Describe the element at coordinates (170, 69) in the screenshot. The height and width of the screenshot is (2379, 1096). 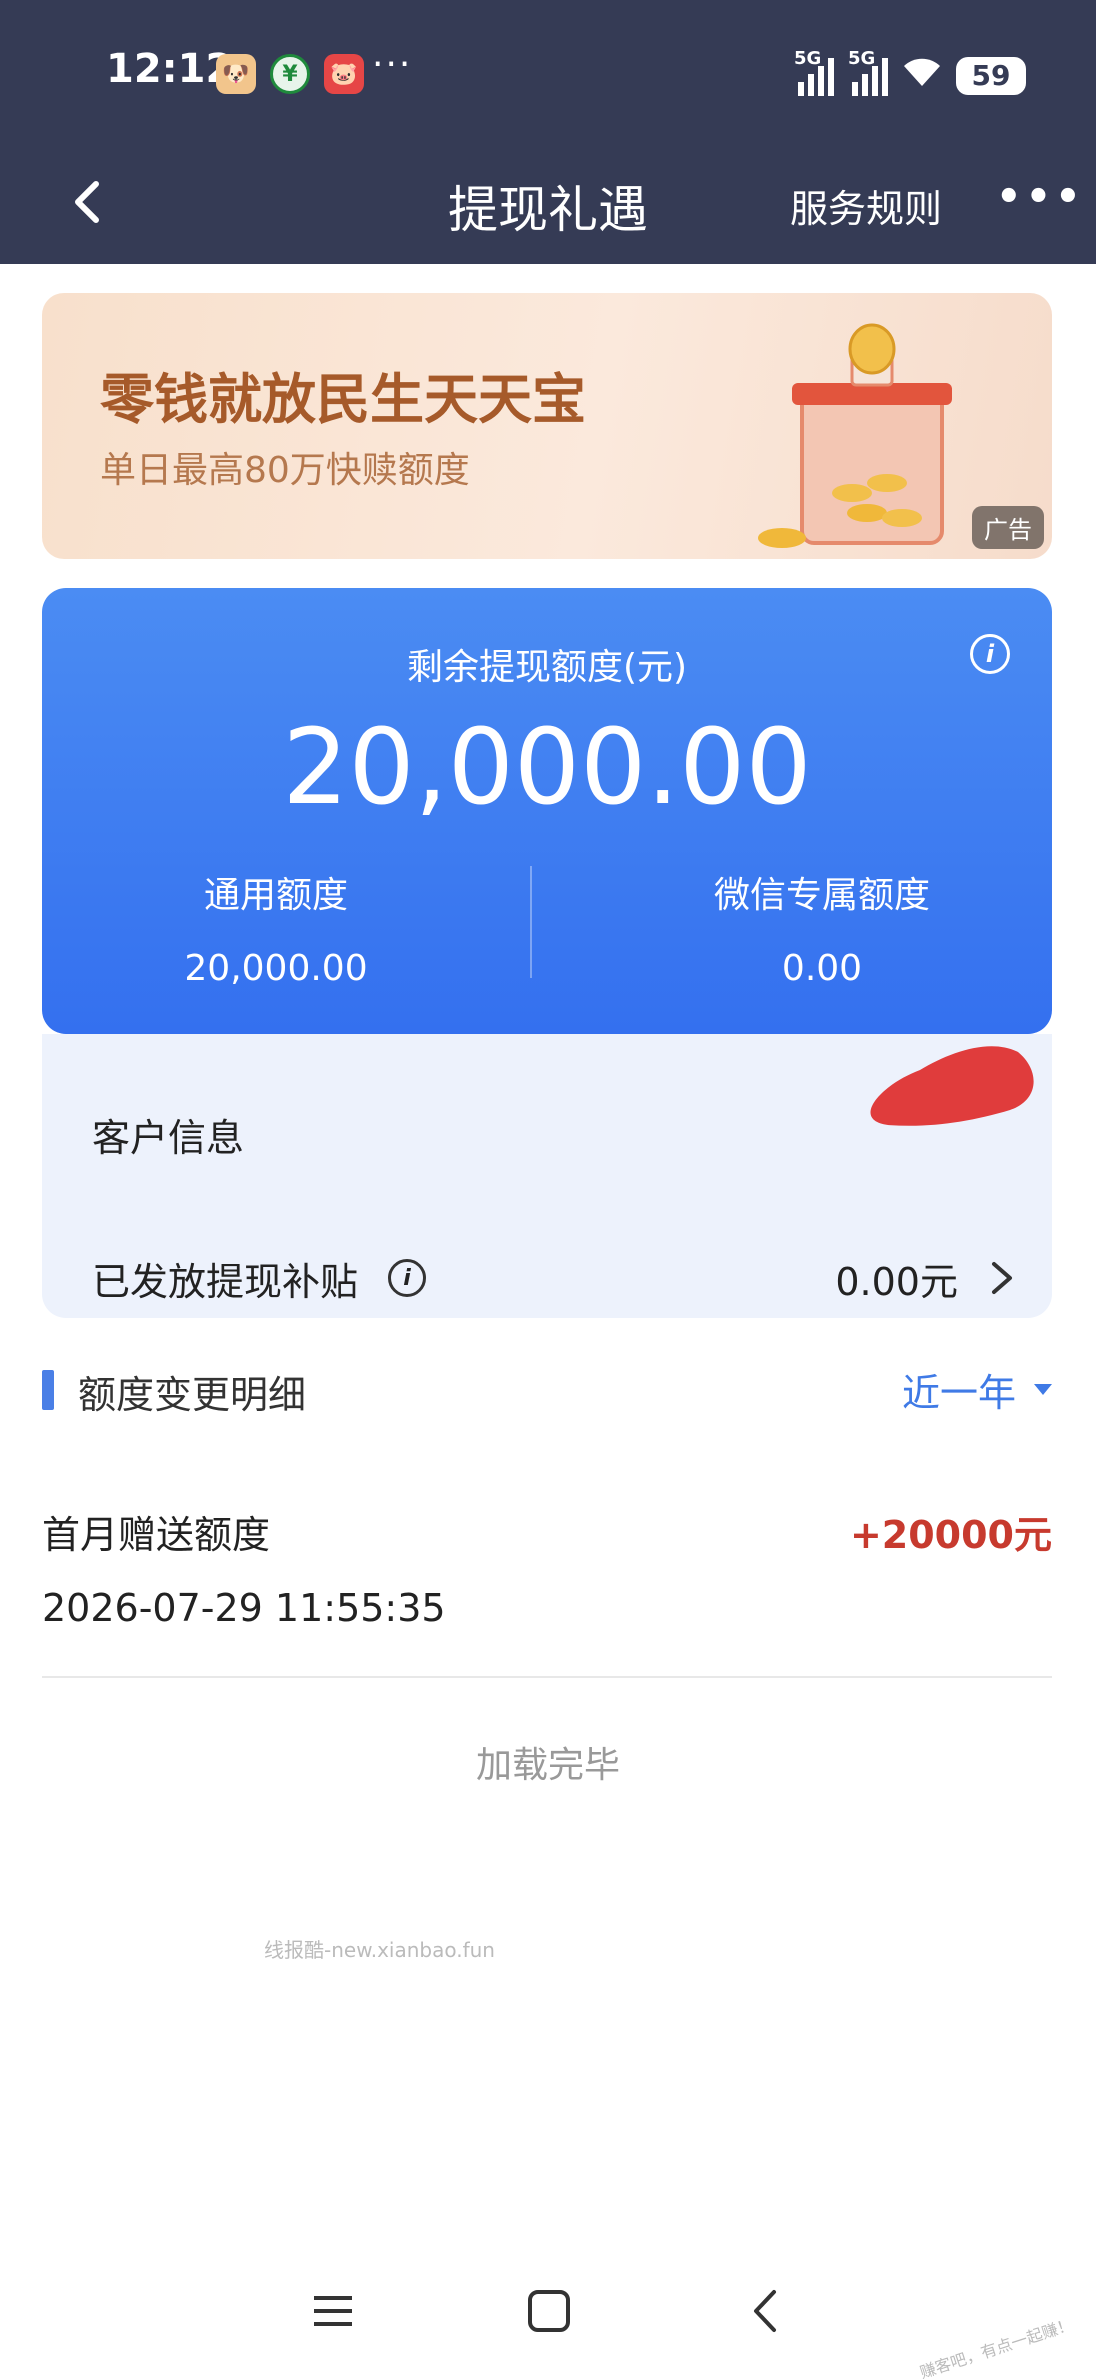
I see `status-time: 12:12` at that location.